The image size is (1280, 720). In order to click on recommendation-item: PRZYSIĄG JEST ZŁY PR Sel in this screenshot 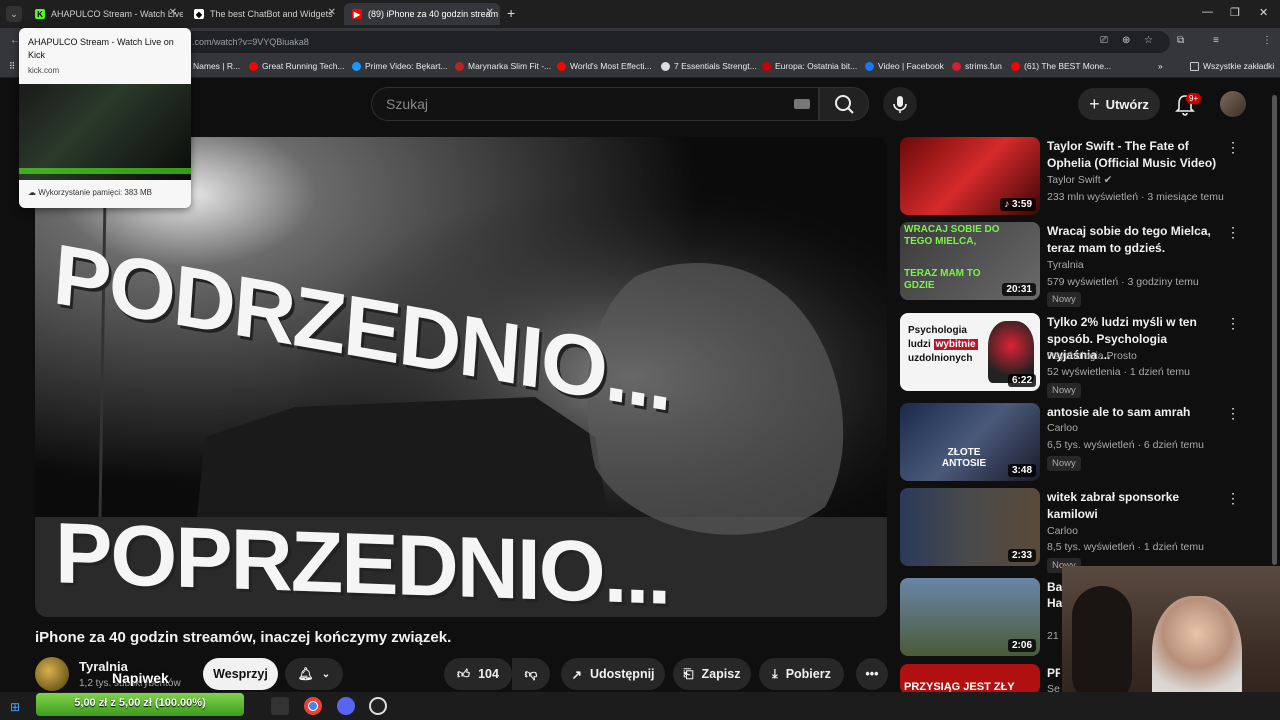, I will do `click(980, 679)`.